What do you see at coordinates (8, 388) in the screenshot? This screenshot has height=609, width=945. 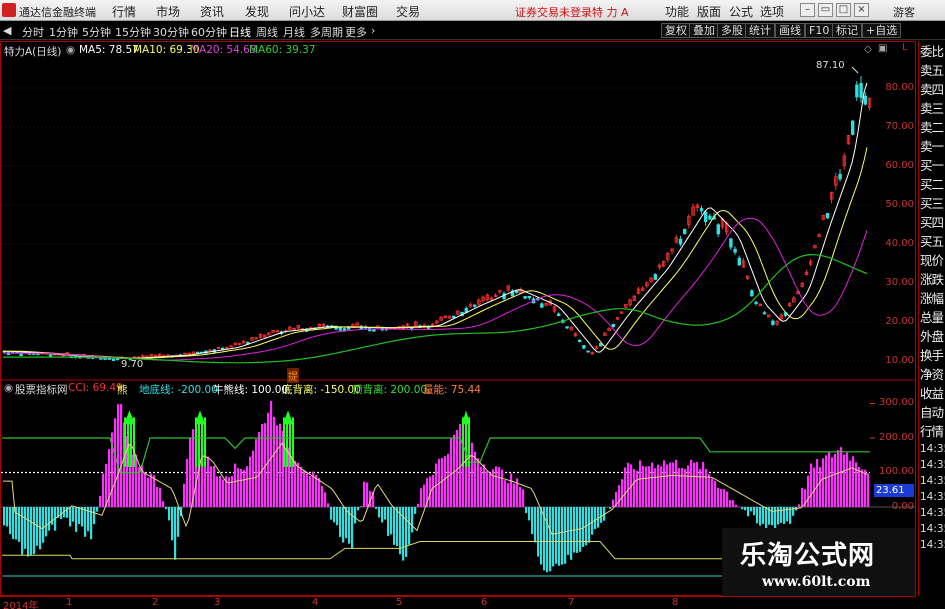 I see `indicator-toggle-icon: ◉` at bounding box center [8, 388].